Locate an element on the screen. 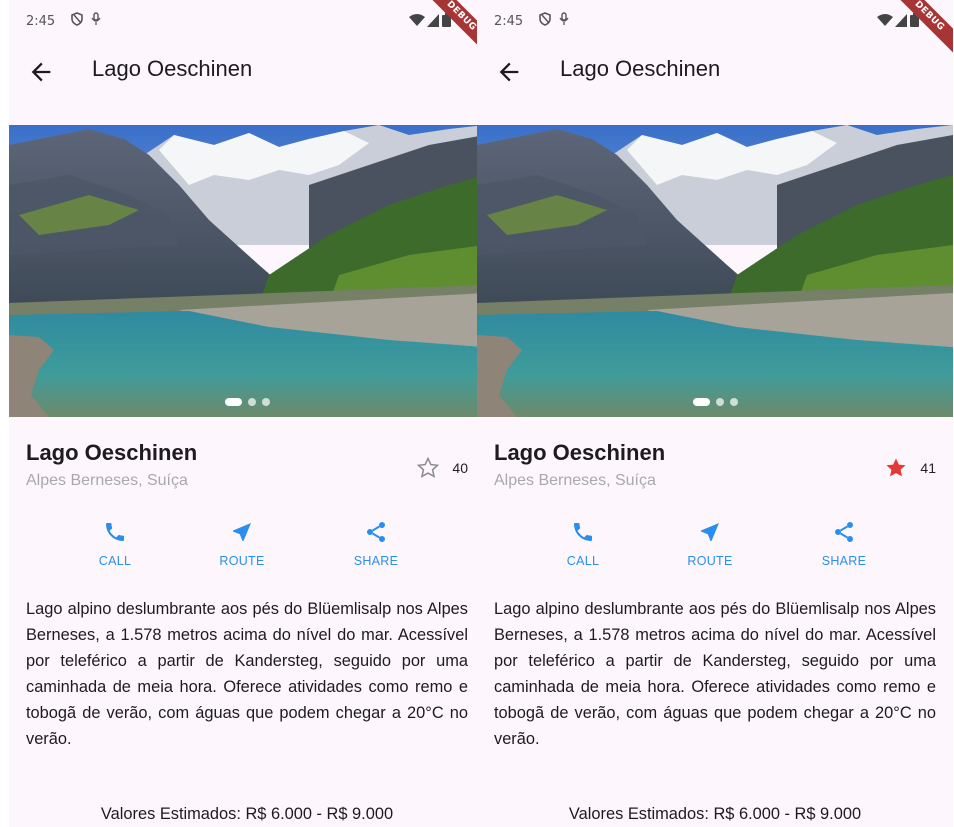 The width and height of the screenshot is (954, 827). star-filled-icon is located at coordinates (896, 468).